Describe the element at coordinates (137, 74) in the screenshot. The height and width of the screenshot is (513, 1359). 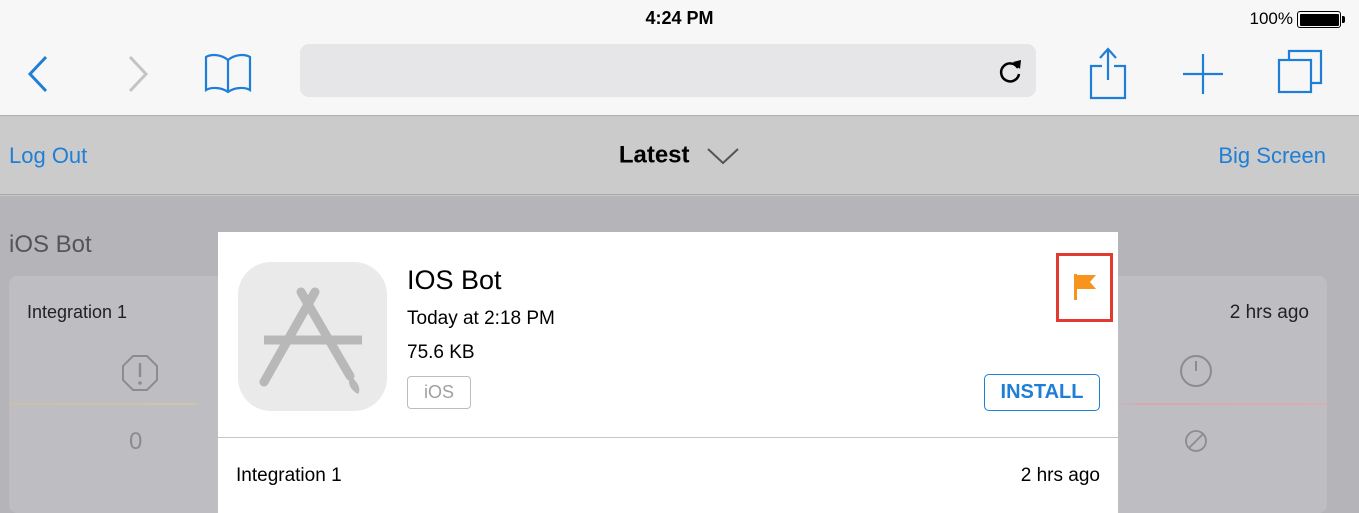
I see `forward-icon` at that location.